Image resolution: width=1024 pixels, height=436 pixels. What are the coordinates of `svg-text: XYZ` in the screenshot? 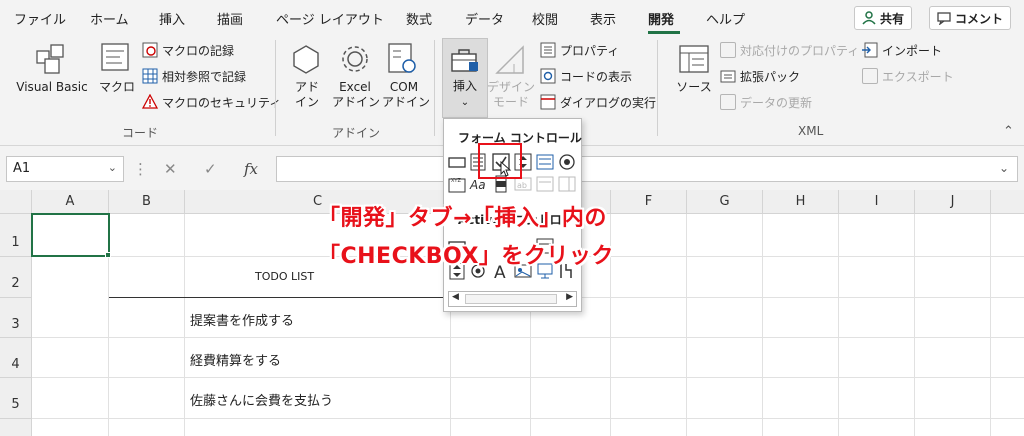 It's located at (456, 181).